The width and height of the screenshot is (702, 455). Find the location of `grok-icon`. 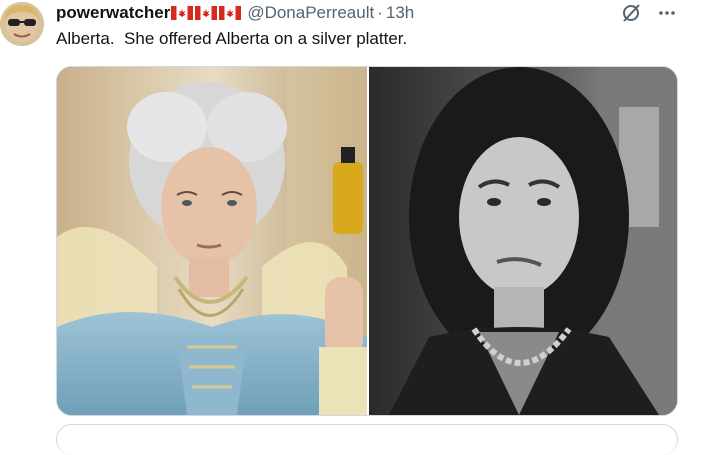

grok-icon is located at coordinates (631, 13).